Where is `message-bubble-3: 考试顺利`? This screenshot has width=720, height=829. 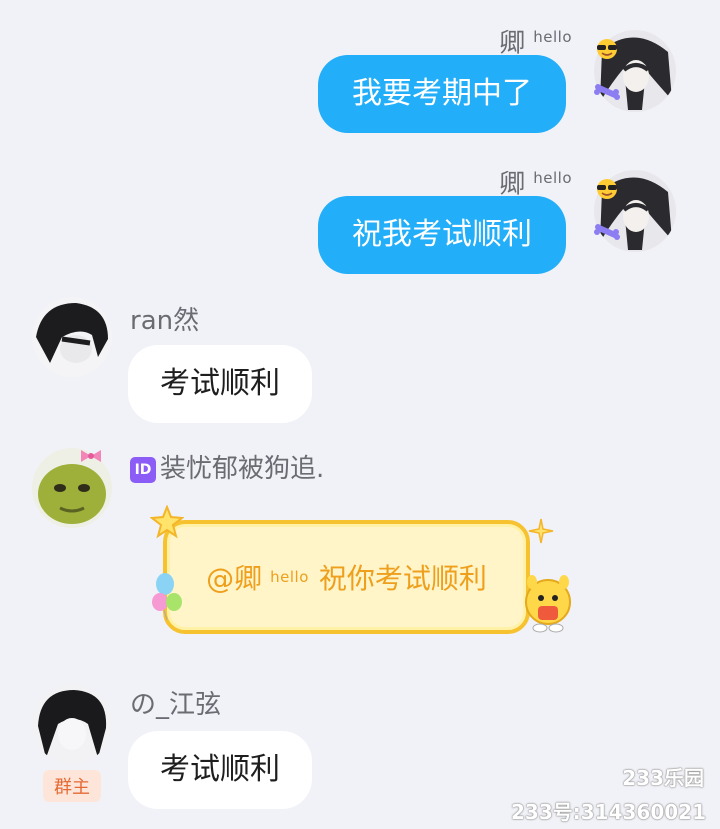 message-bubble-3: 考试顺利 is located at coordinates (220, 384).